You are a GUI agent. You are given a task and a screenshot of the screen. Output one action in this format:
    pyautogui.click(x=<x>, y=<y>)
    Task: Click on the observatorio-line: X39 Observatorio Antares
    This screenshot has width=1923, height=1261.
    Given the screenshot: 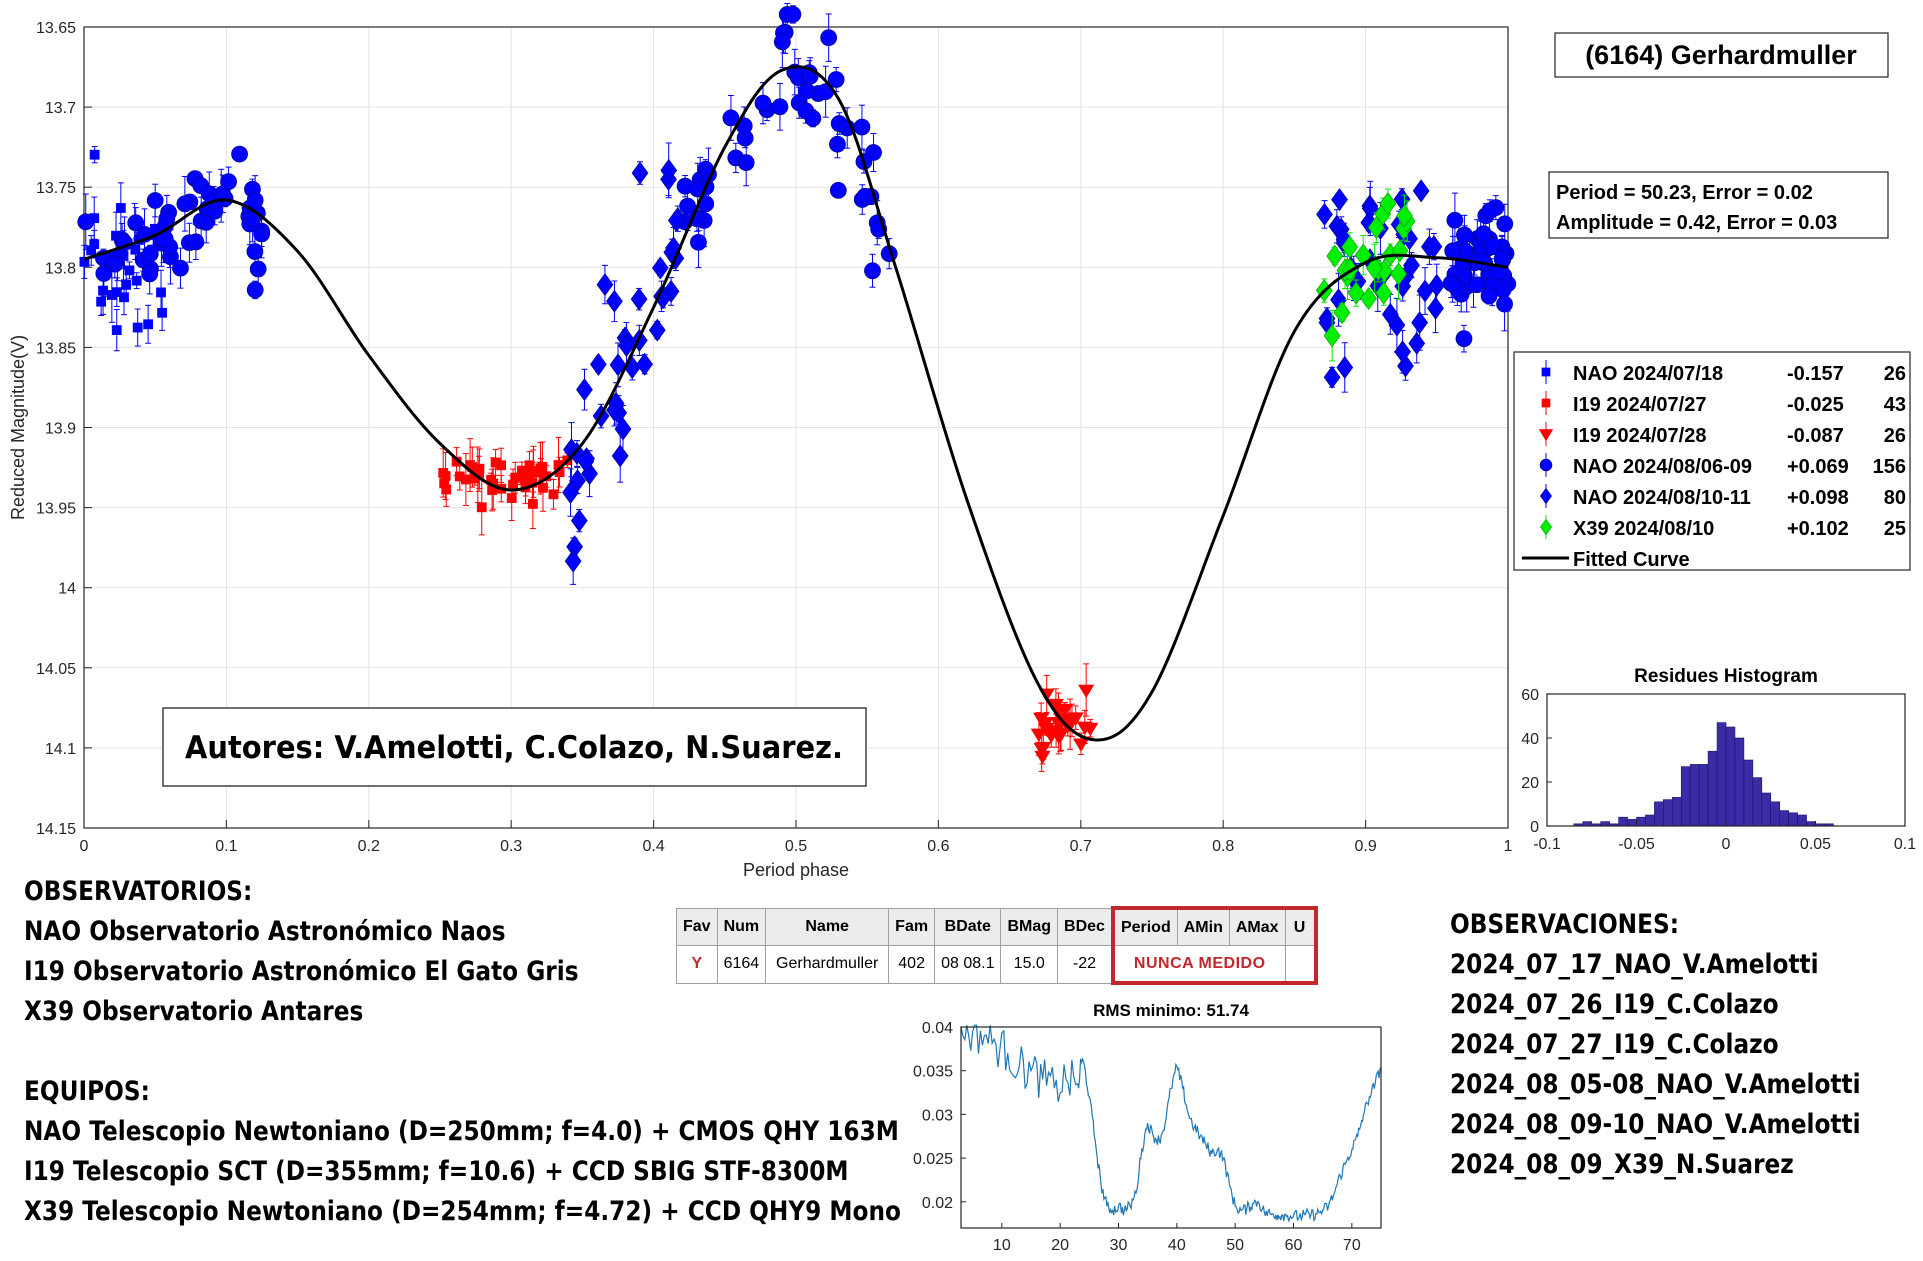 What is the action you would take?
    pyautogui.click(x=194, y=1011)
    